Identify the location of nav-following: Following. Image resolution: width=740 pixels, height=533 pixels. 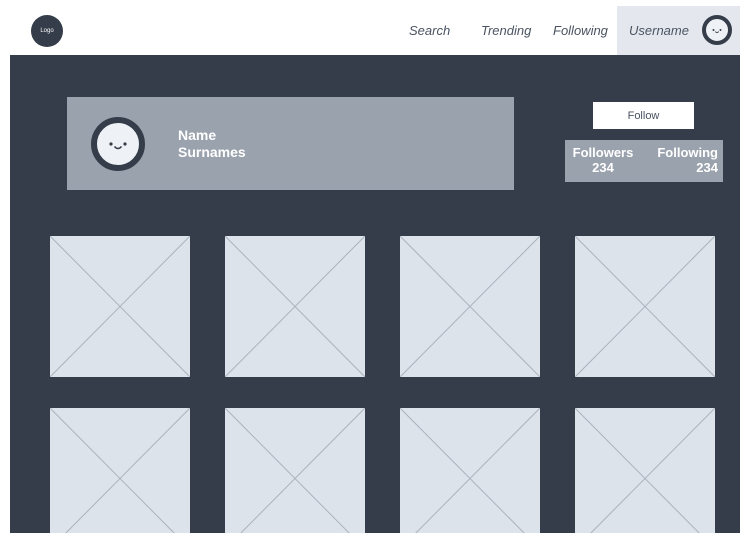
(580, 30).